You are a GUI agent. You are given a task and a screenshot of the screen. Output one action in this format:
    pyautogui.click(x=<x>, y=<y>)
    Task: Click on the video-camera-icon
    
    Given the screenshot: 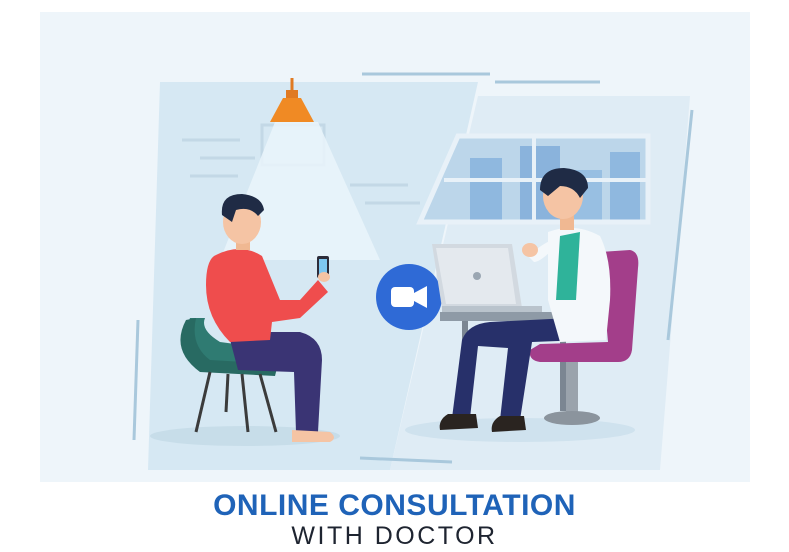 What is the action you would take?
    pyautogui.click(x=409, y=297)
    